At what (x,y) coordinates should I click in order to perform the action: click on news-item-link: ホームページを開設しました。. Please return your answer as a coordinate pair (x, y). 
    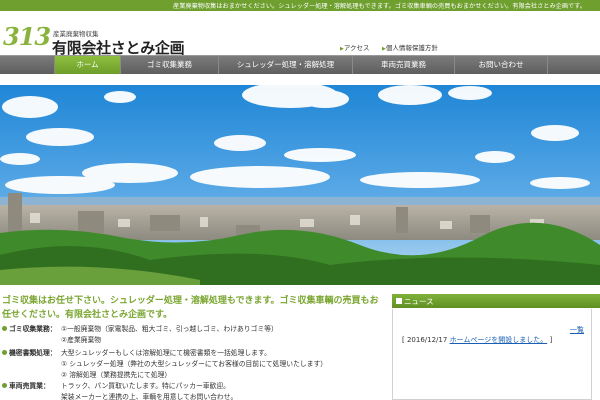
    Looking at the image, I should click on (499, 340).